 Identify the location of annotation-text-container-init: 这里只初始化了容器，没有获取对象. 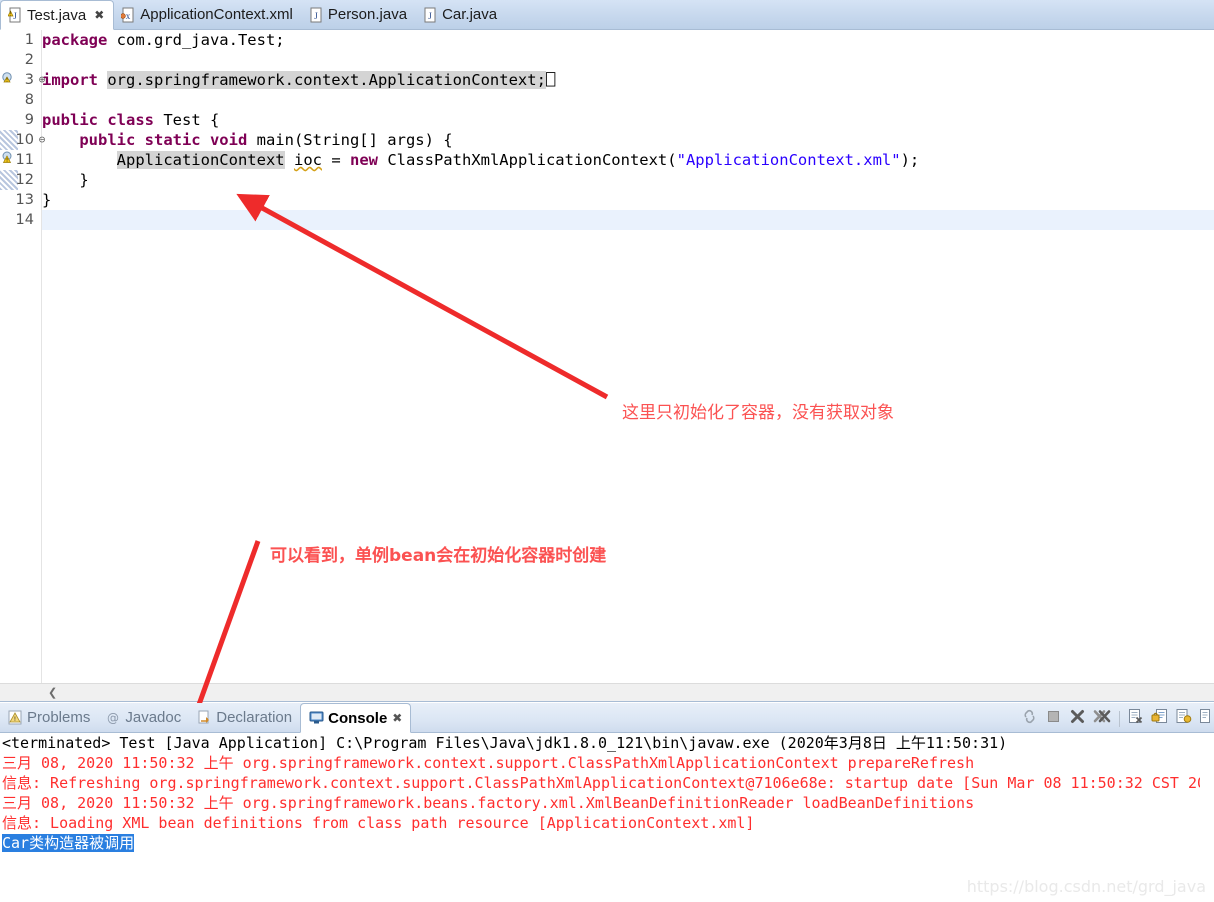
(758, 413).